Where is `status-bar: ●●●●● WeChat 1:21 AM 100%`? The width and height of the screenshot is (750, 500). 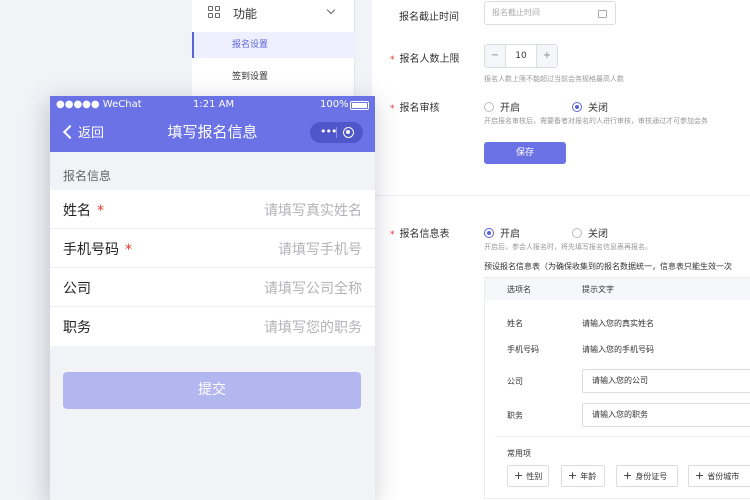 status-bar: ●●●●● WeChat 1:21 AM 100% is located at coordinates (212, 105).